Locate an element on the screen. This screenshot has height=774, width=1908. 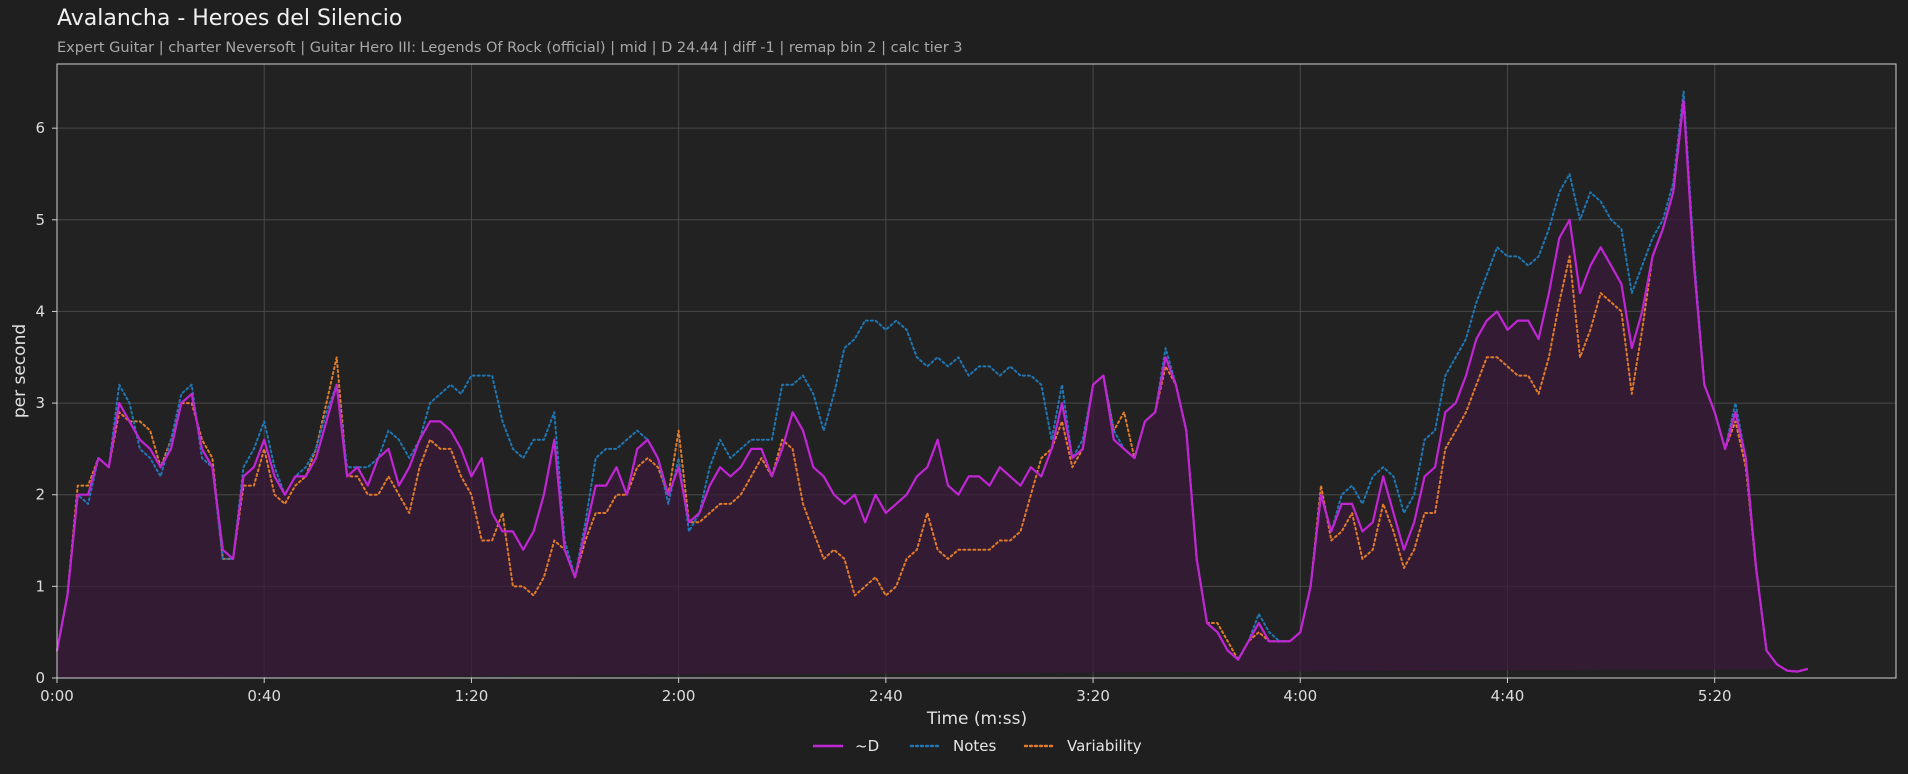
x-tick-label: 4:40 is located at coordinates (1508, 696).